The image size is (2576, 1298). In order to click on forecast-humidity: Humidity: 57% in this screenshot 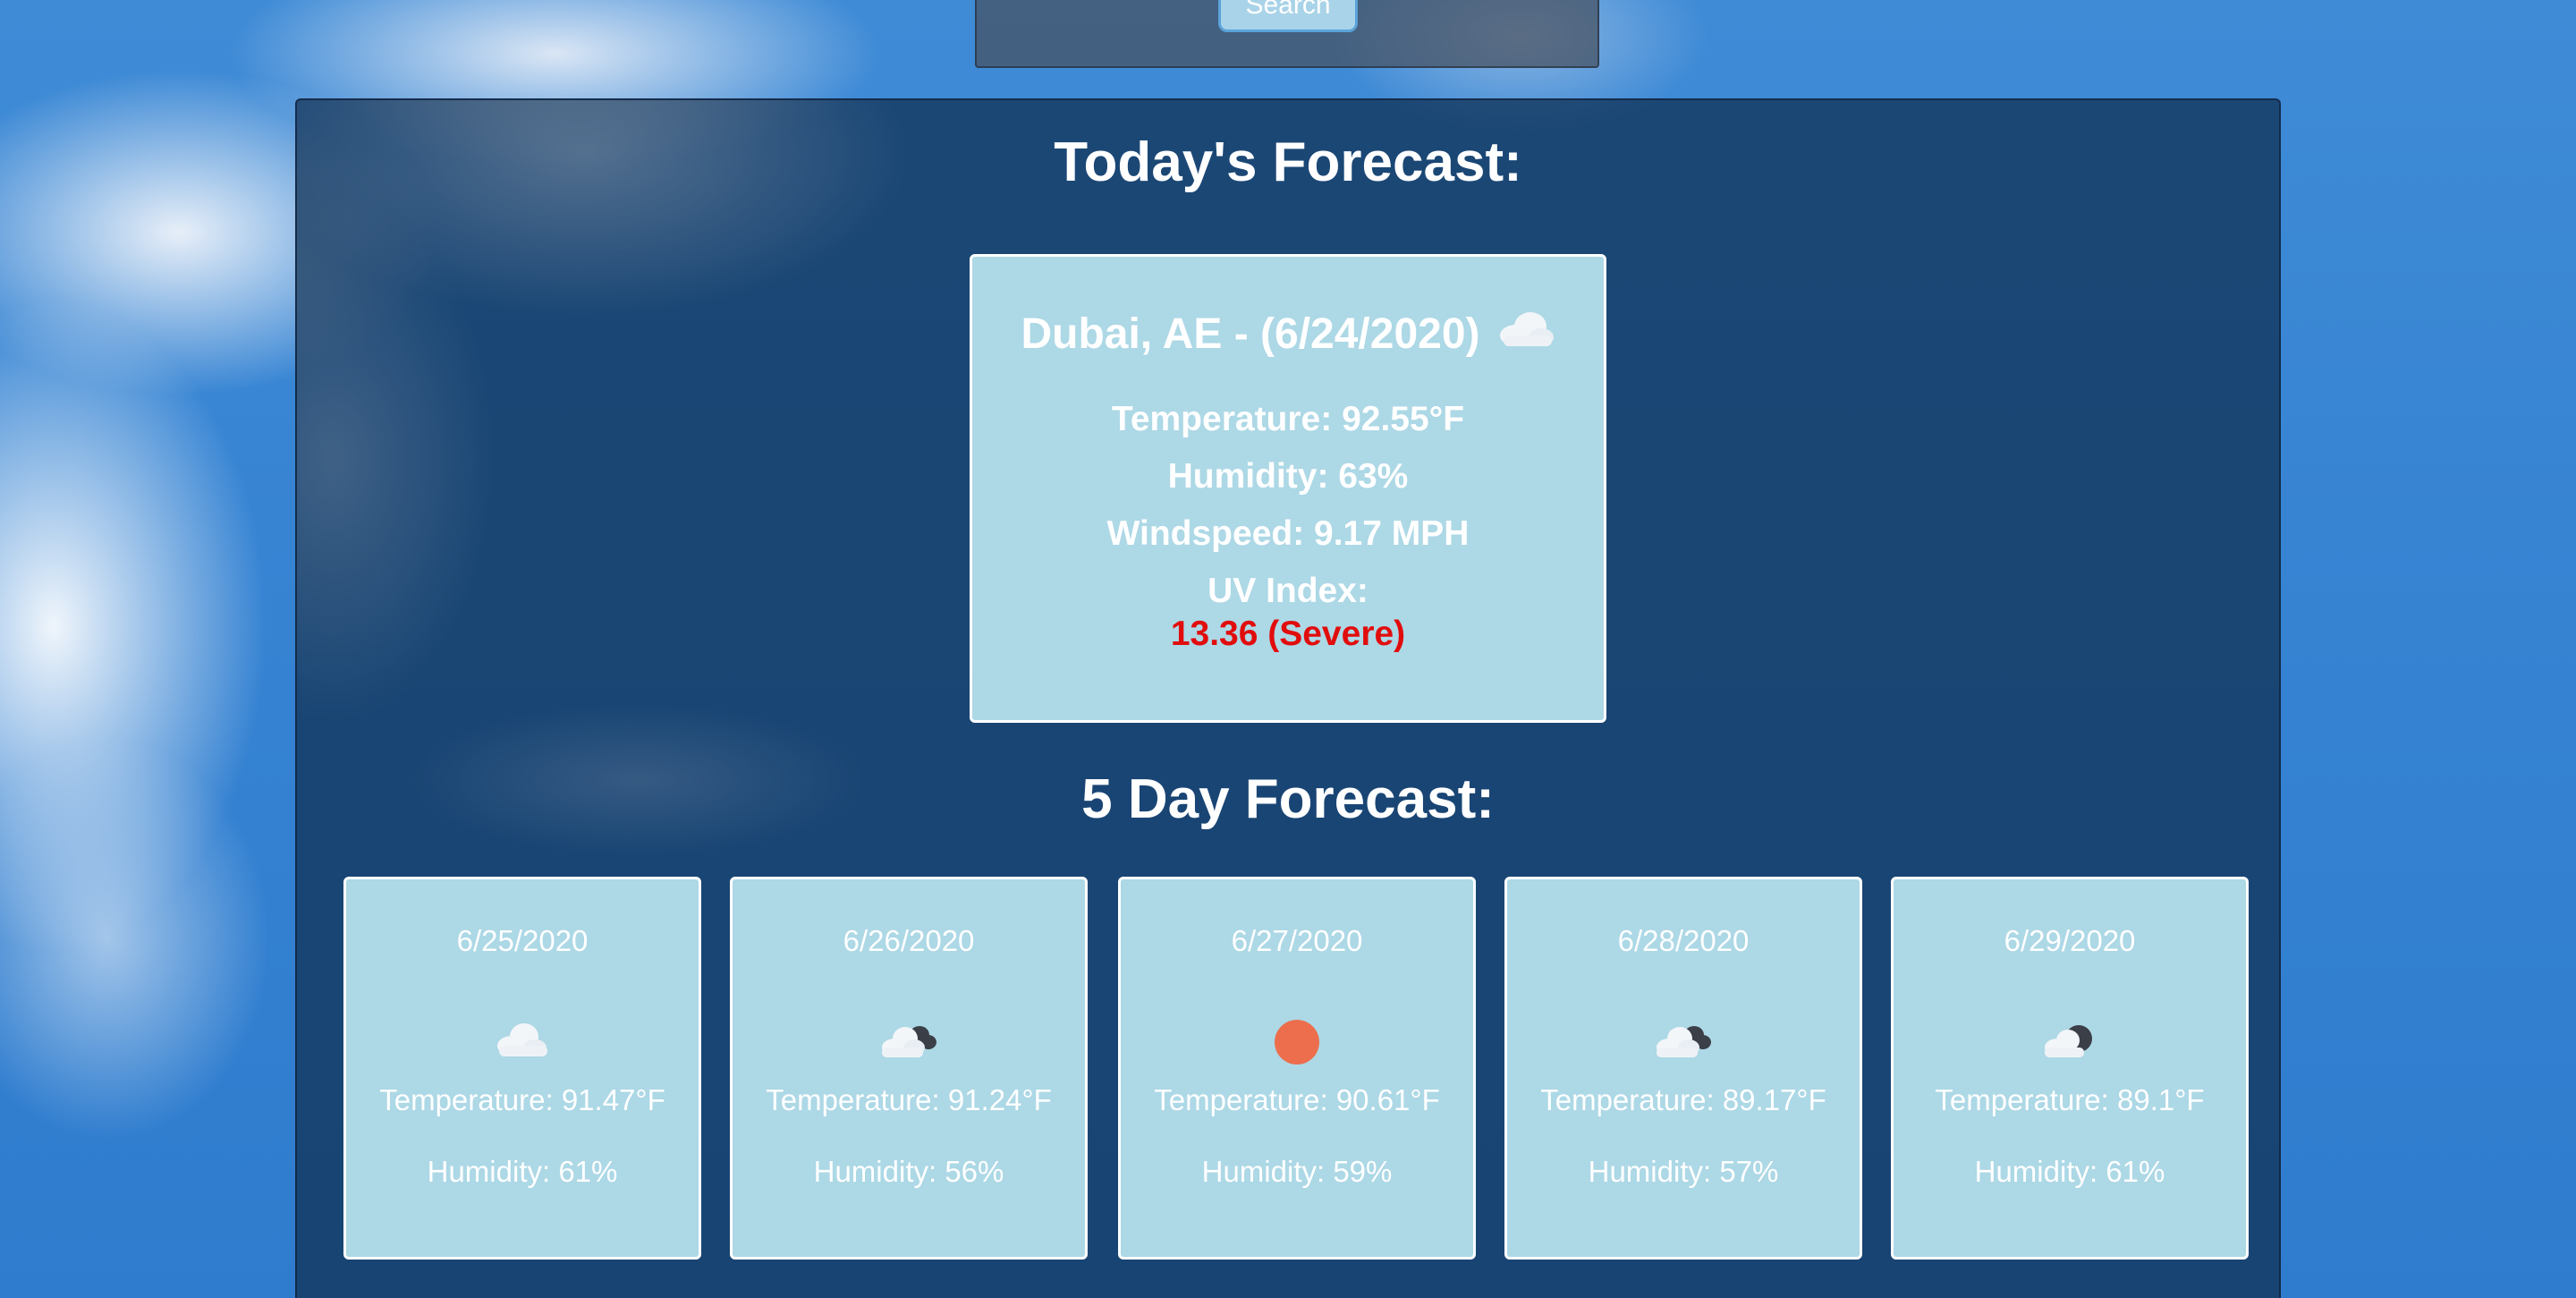, I will do `click(1683, 1172)`.